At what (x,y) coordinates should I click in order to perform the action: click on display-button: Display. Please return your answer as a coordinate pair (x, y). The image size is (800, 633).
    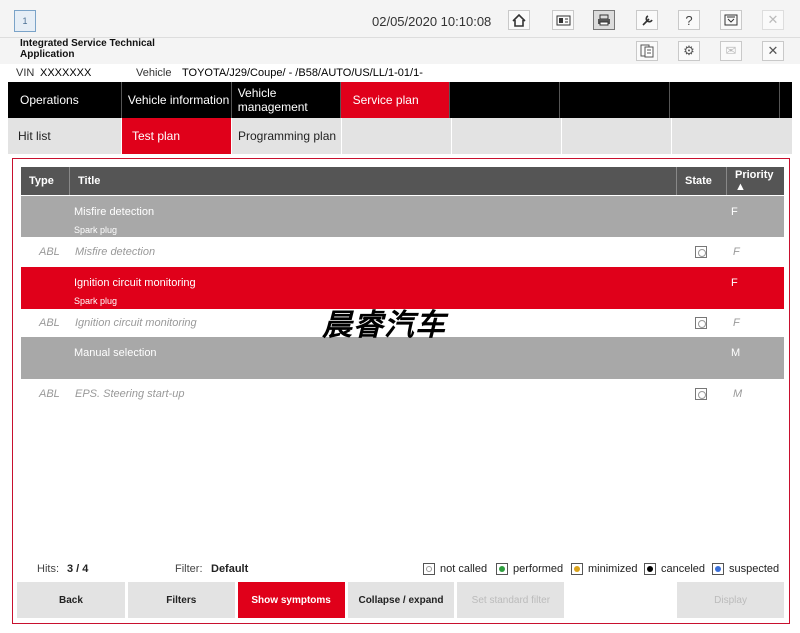
    Looking at the image, I should click on (730, 600).